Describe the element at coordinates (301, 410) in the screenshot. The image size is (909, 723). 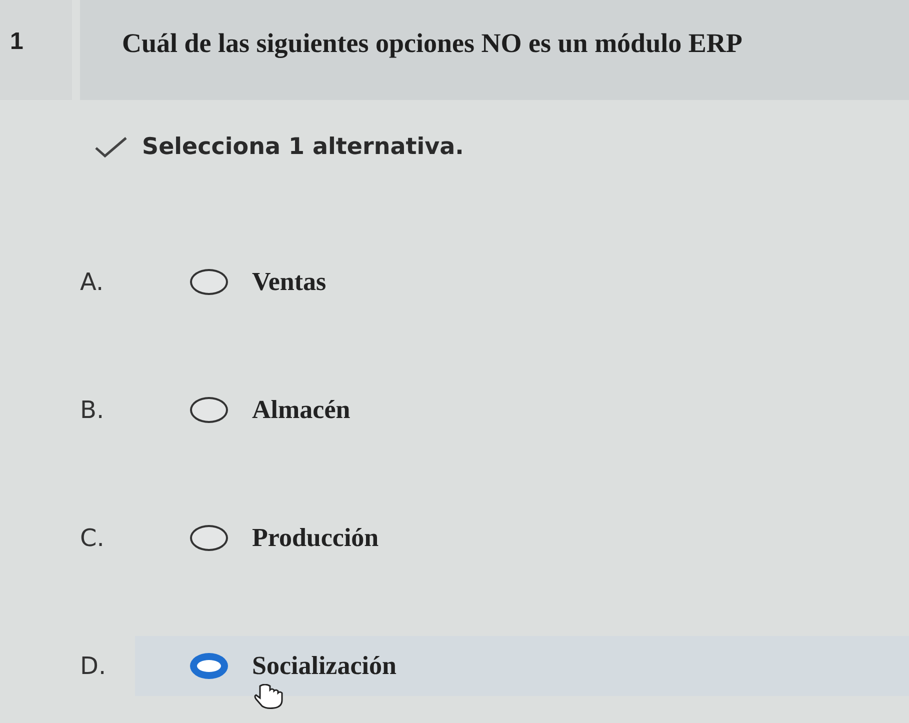
I see `option-text: Almacén` at that location.